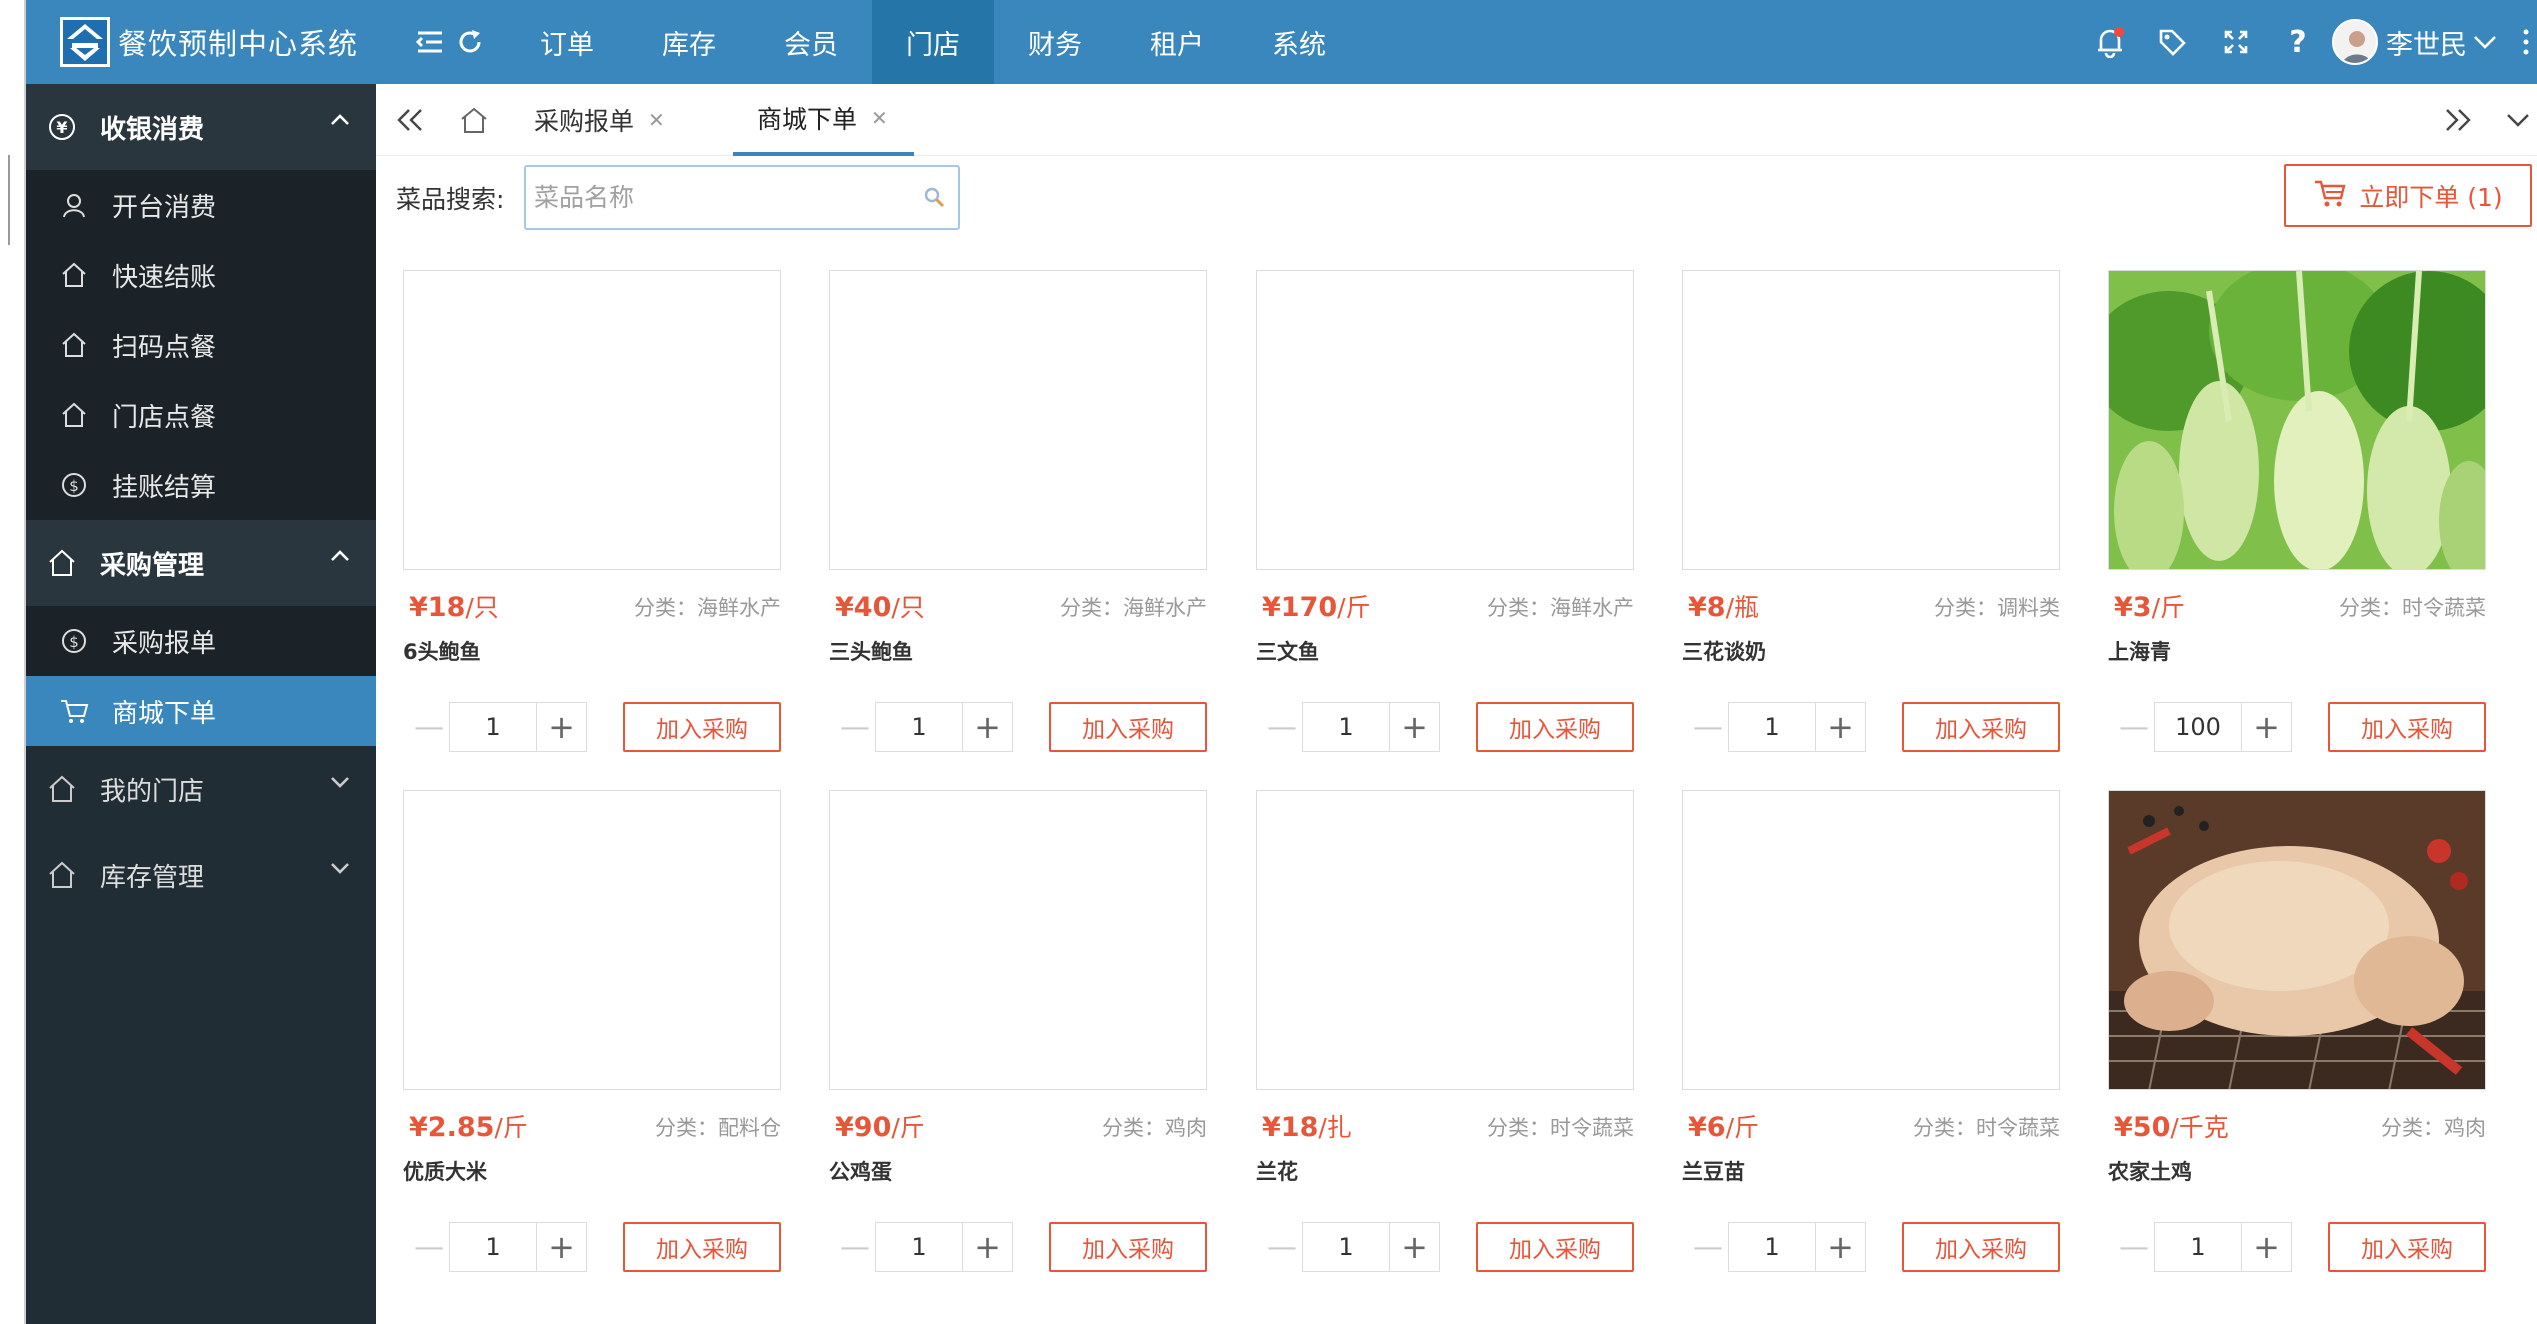  Describe the element at coordinates (2110, 42) in the screenshot. I see `bell-icon` at that location.